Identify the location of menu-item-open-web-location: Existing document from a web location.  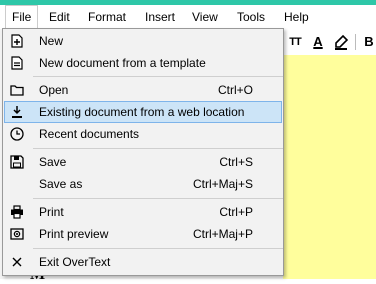
(143, 112).